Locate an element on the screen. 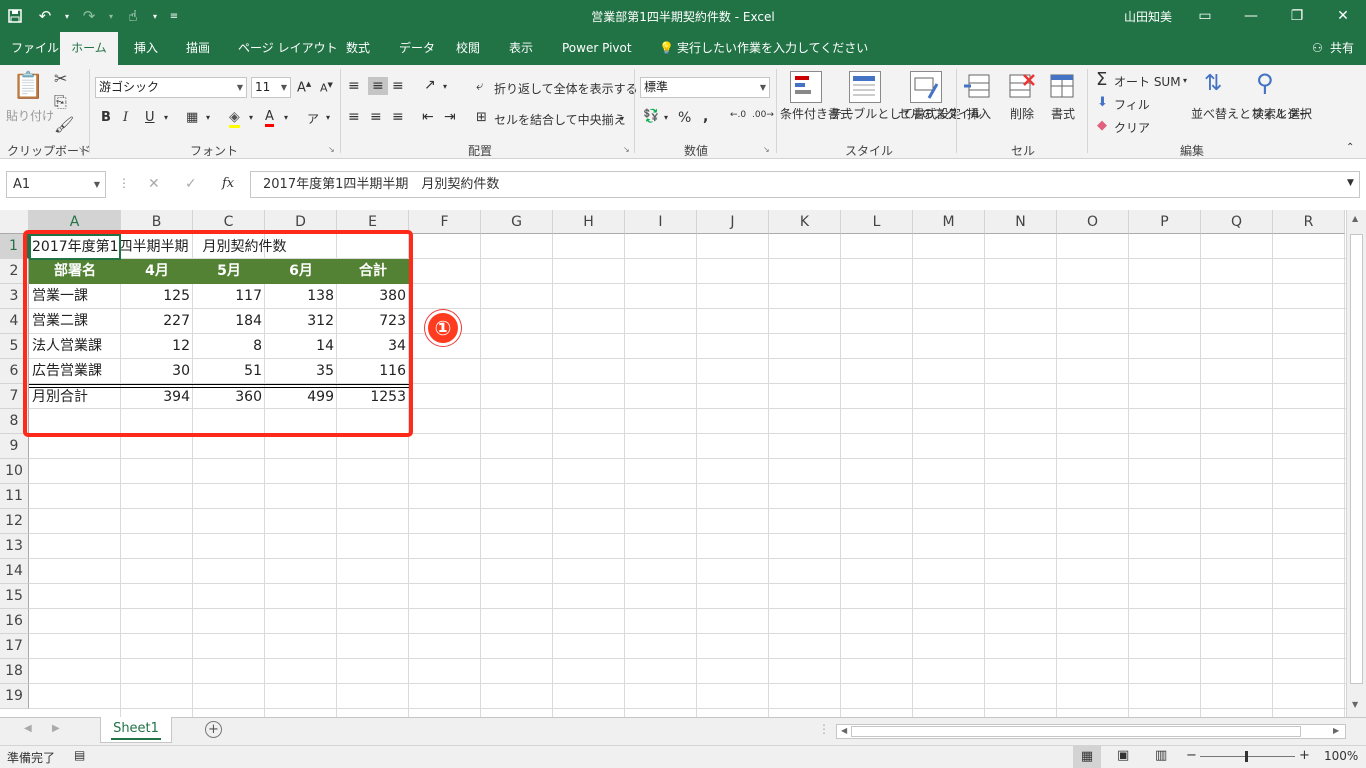  column-header: I is located at coordinates (661, 222).